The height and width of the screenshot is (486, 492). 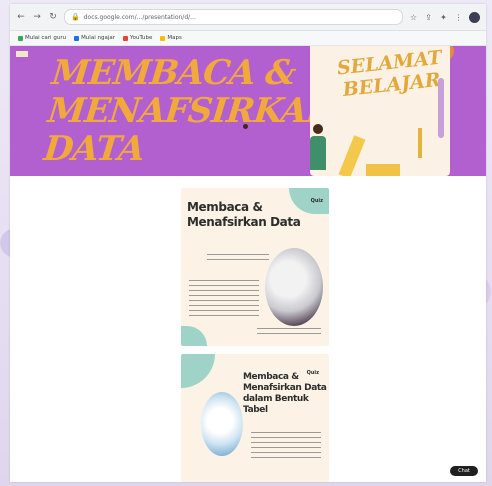 I want to click on extensions-icon: ✦, so click(x=443, y=17).